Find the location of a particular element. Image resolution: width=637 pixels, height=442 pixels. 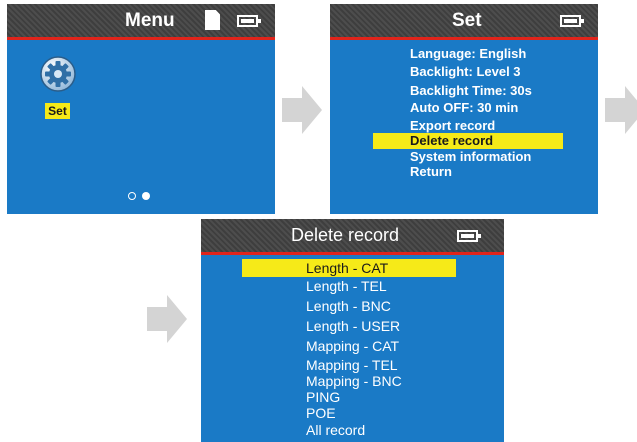

menu-item-auto-off: Auto OFF: 30 min is located at coordinates (464, 107).